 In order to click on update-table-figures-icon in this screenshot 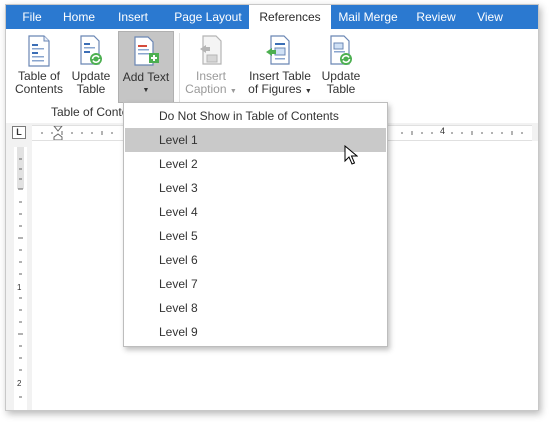, I will do `click(341, 52)`.